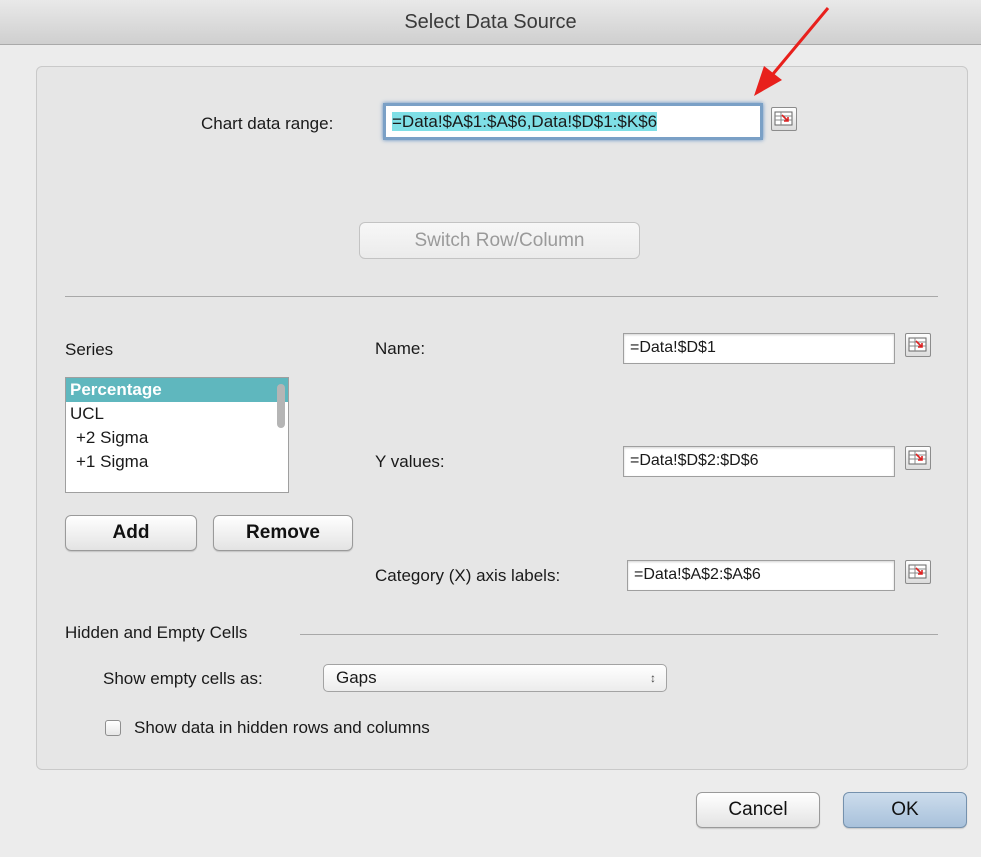 The image size is (981, 857). What do you see at coordinates (784, 119) in the screenshot?
I see `chart-range-collapse-icon` at bounding box center [784, 119].